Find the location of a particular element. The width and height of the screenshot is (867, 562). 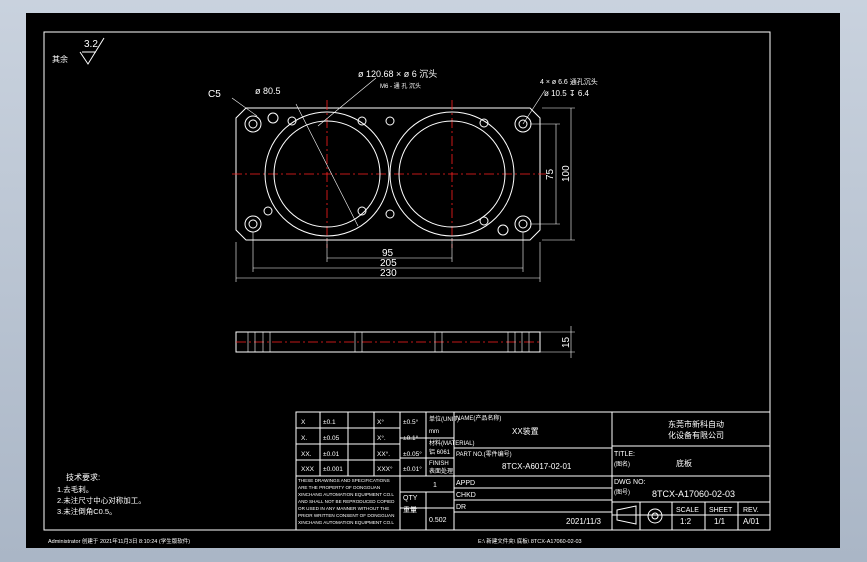

holes-callout-b: ø 10.5 ↧ 6.4 is located at coordinates (567, 93).